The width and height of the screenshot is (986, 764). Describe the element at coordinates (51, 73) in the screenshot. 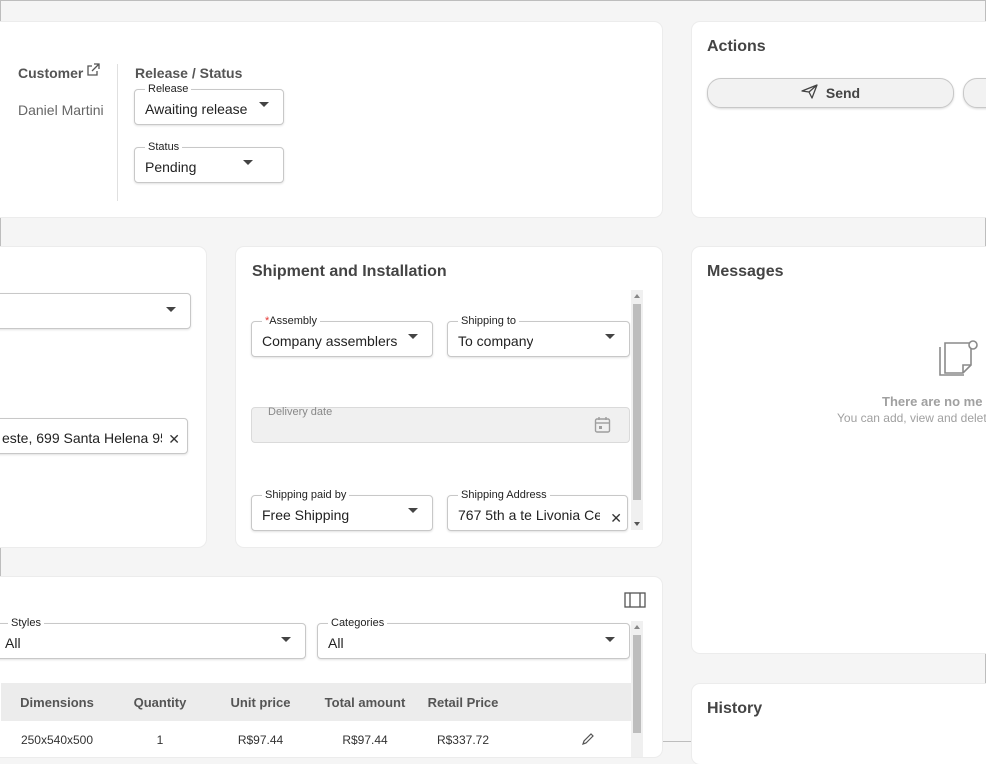

I see `customer-label: Customer` at that location.